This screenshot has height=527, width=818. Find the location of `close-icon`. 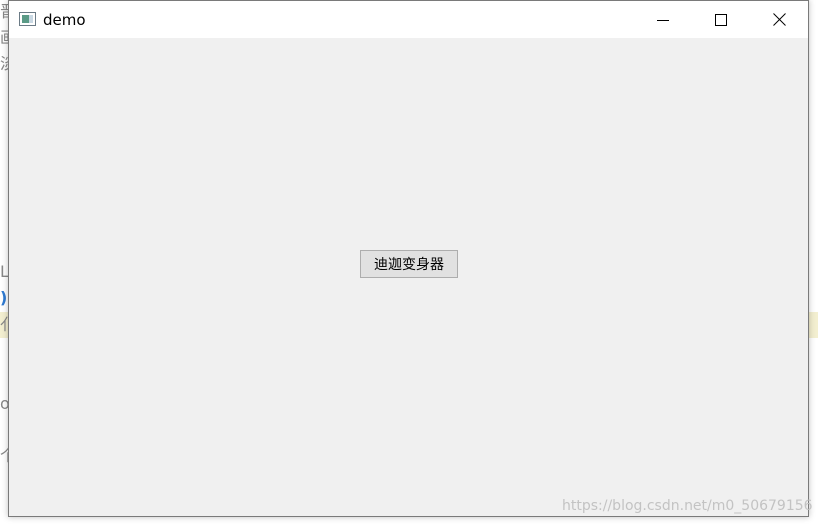

close-icon is located at coordinates (779, 19).